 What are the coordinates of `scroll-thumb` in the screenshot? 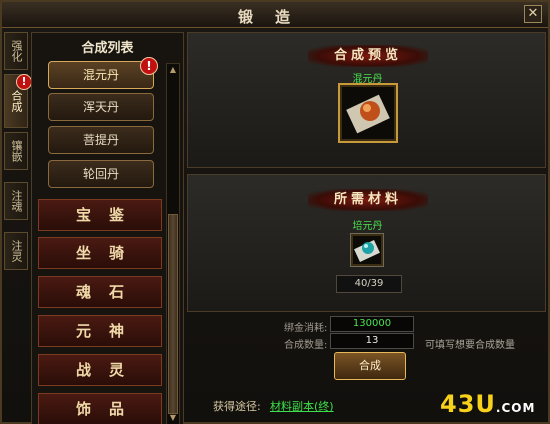 It's located at (173, 314).